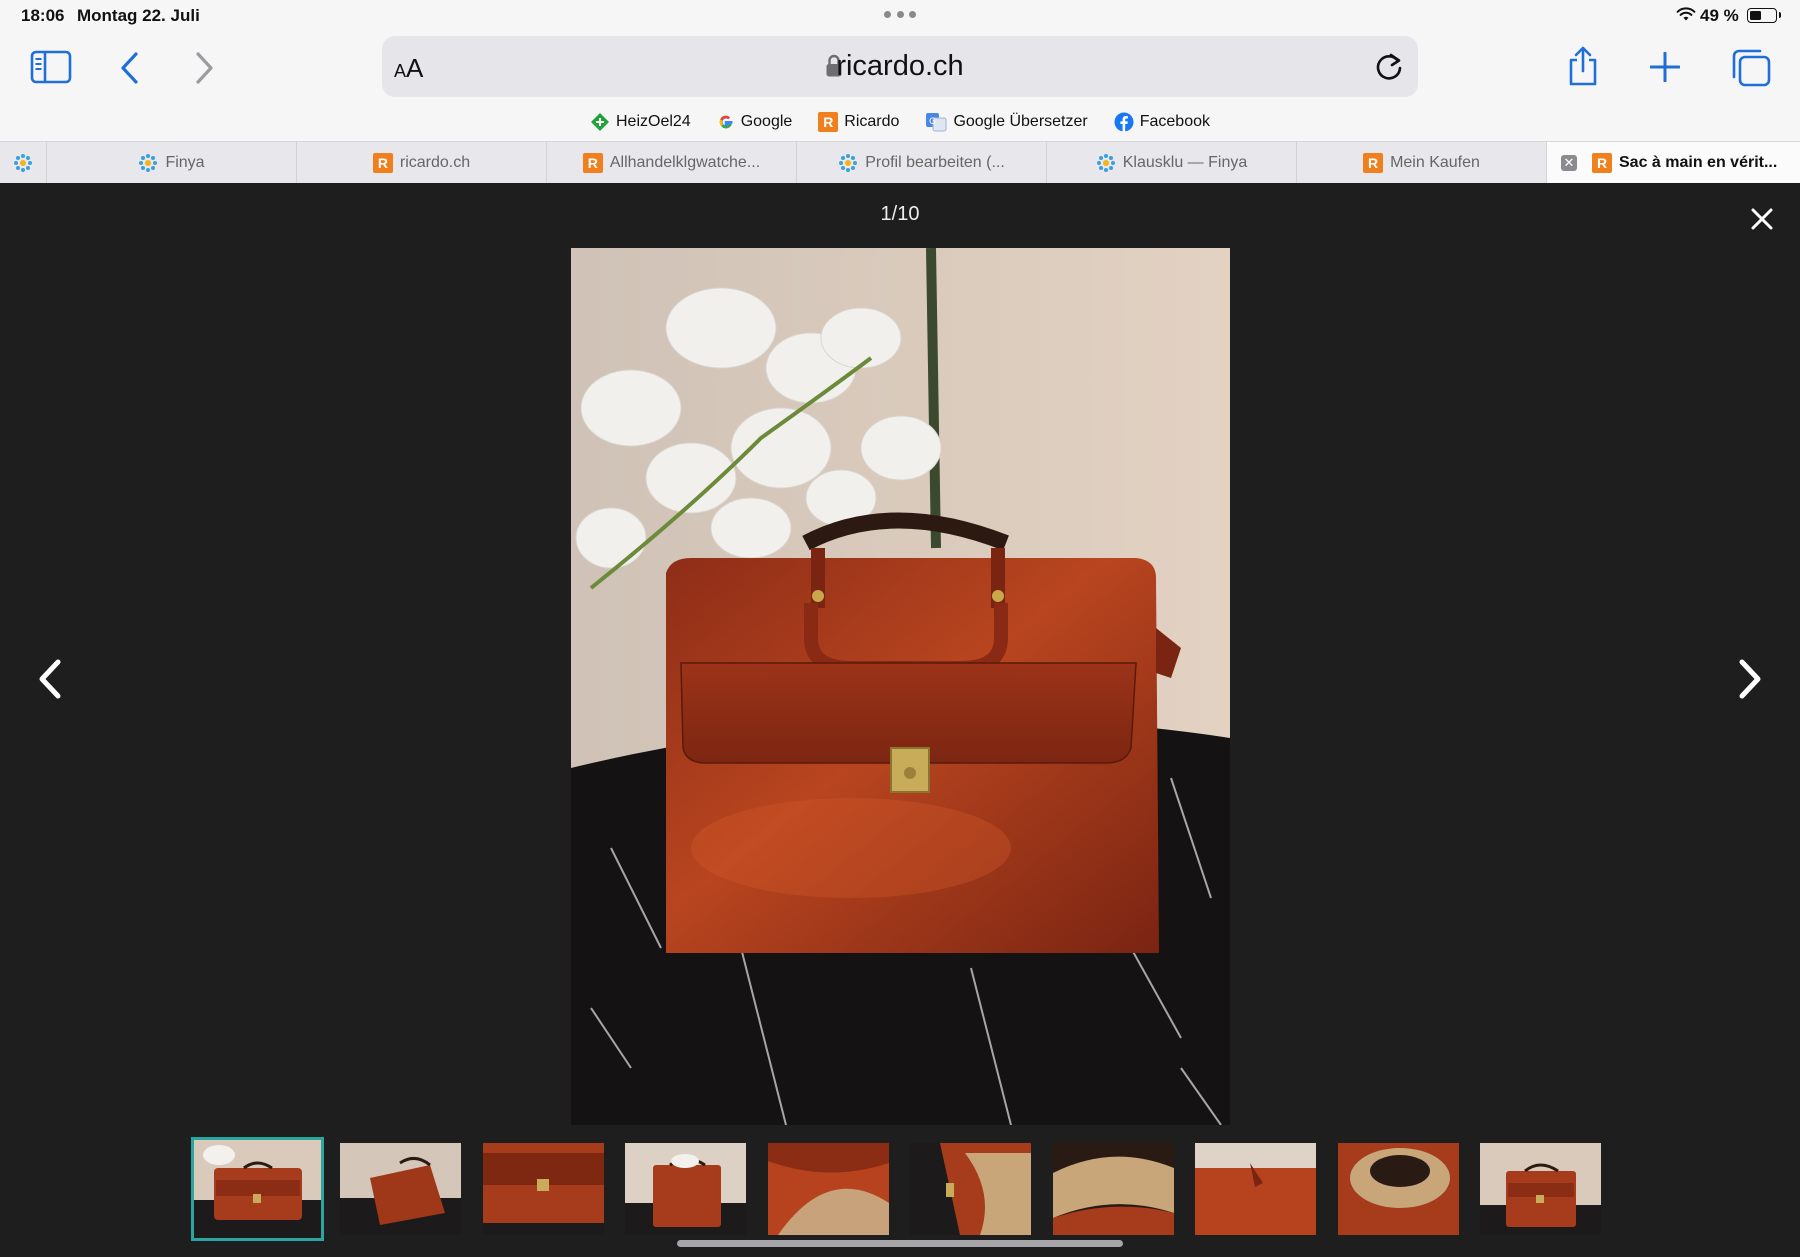  Describe the element at coordinates (872, 121) in the screenshot. I see `favorite-label: Ricardo` at that location.